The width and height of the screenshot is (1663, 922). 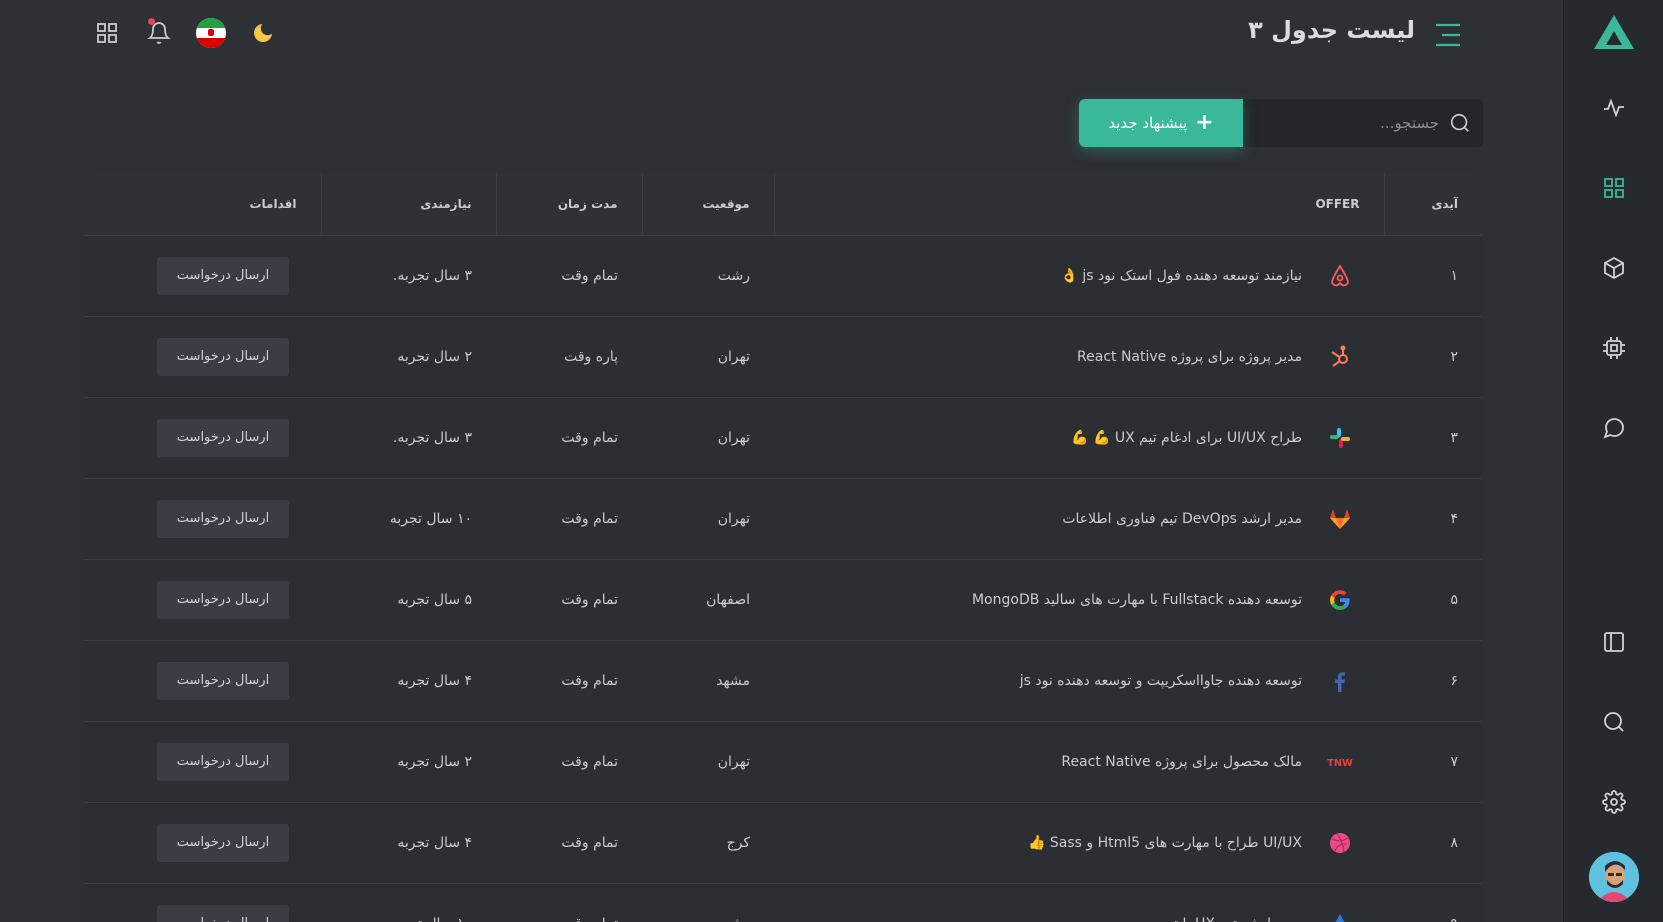 I want to click on offer-title: مدیر پروژه برای پروژه React Native, so click(x=1189, y=357).